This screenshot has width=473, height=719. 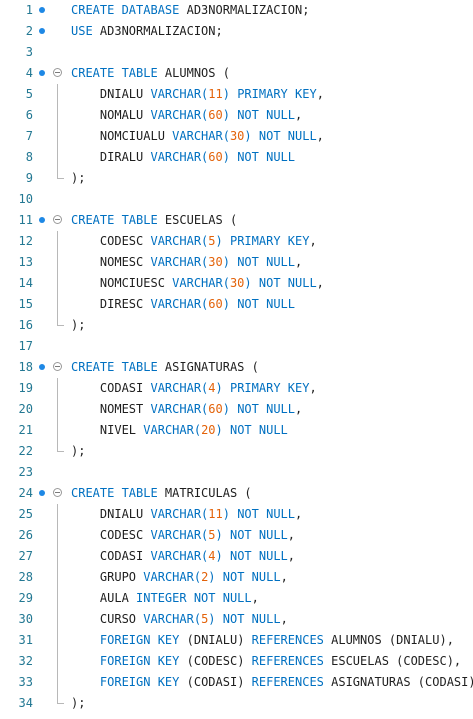 What do you see at coordinates (215, 682) in the screenshot?
I see `text-token: (CODASI)` at bounding box center [215, 682].